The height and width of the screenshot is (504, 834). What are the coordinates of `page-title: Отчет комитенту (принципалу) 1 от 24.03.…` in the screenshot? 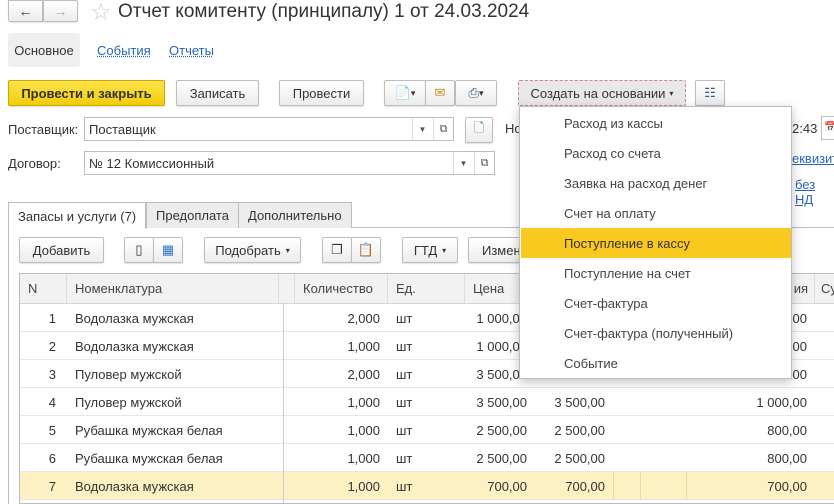 It's located at (324, 11).